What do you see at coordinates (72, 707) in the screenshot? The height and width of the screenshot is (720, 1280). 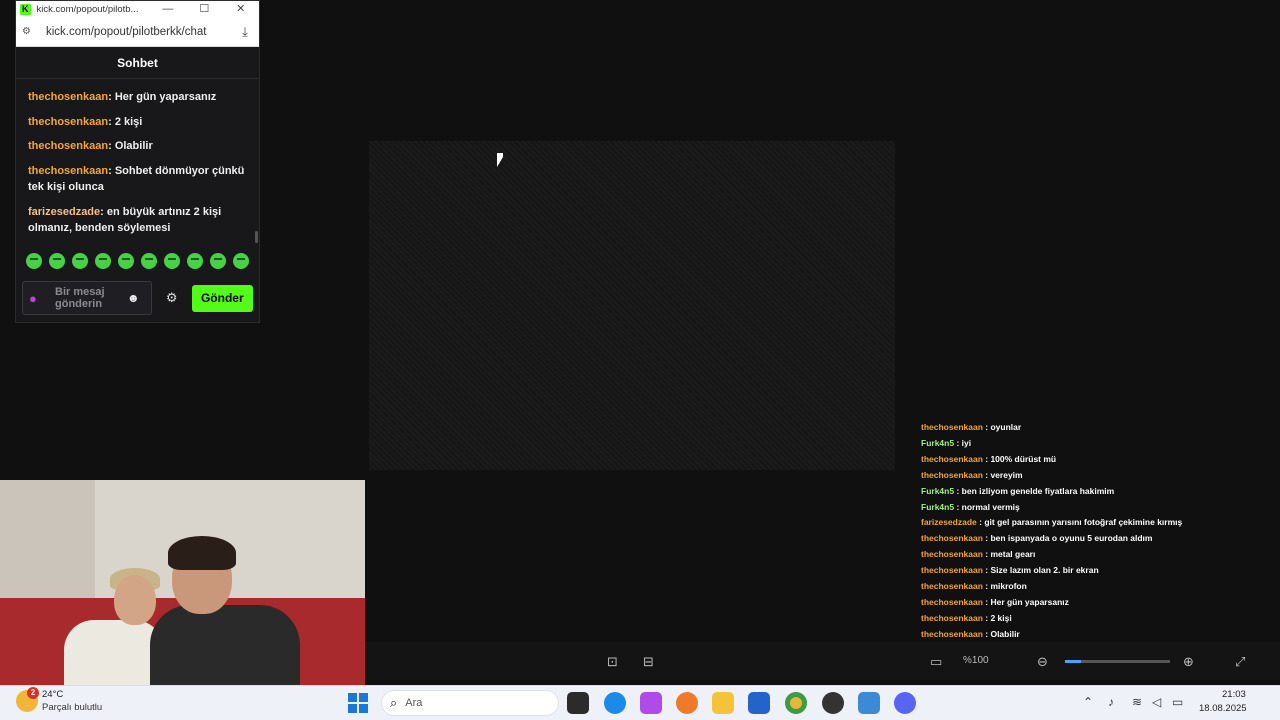 I see `weather-condition: Parçalı bulutlu` at bounding box center [72, 707].